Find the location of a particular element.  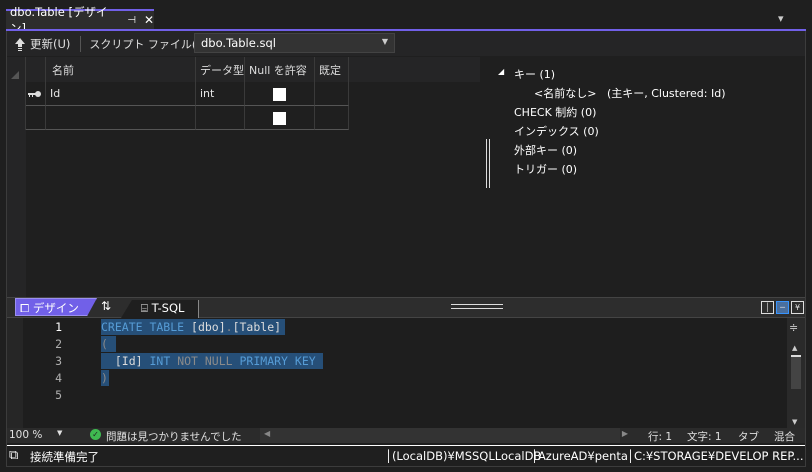

server-name: (LocalDB)¥MSSQLLocalDB is located at coordinates (466, 456).